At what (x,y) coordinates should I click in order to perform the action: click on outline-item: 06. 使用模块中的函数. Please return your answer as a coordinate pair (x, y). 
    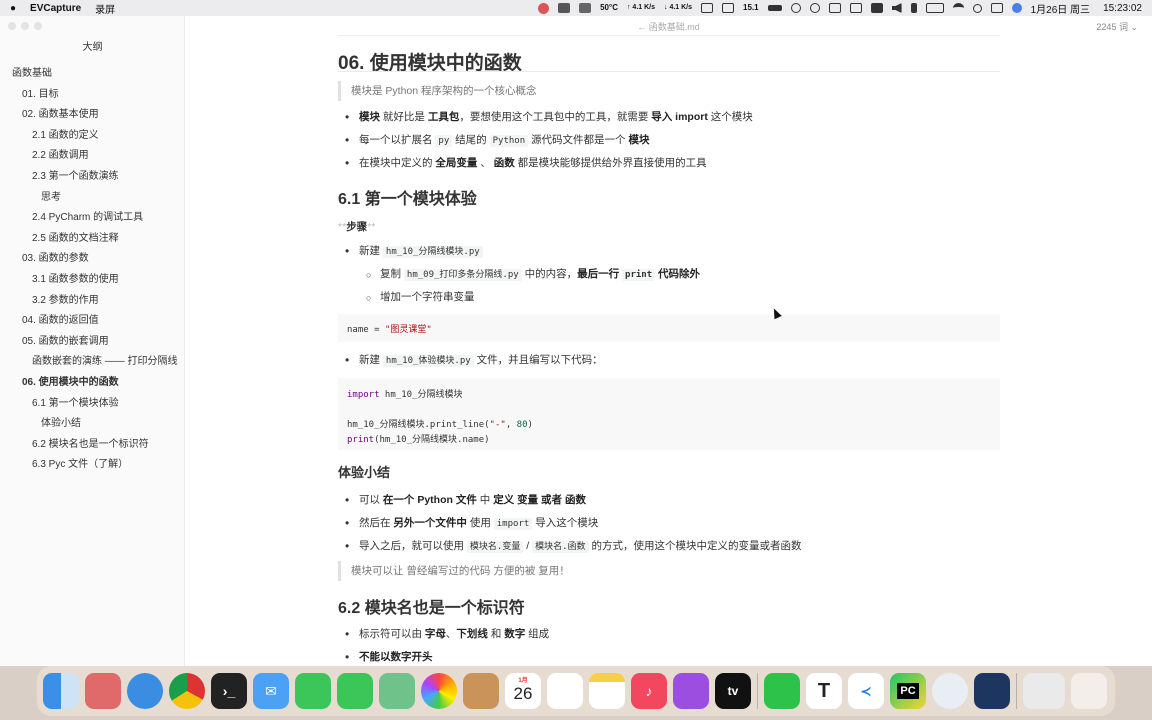
    Looking at the image, I should click on (92, 383).